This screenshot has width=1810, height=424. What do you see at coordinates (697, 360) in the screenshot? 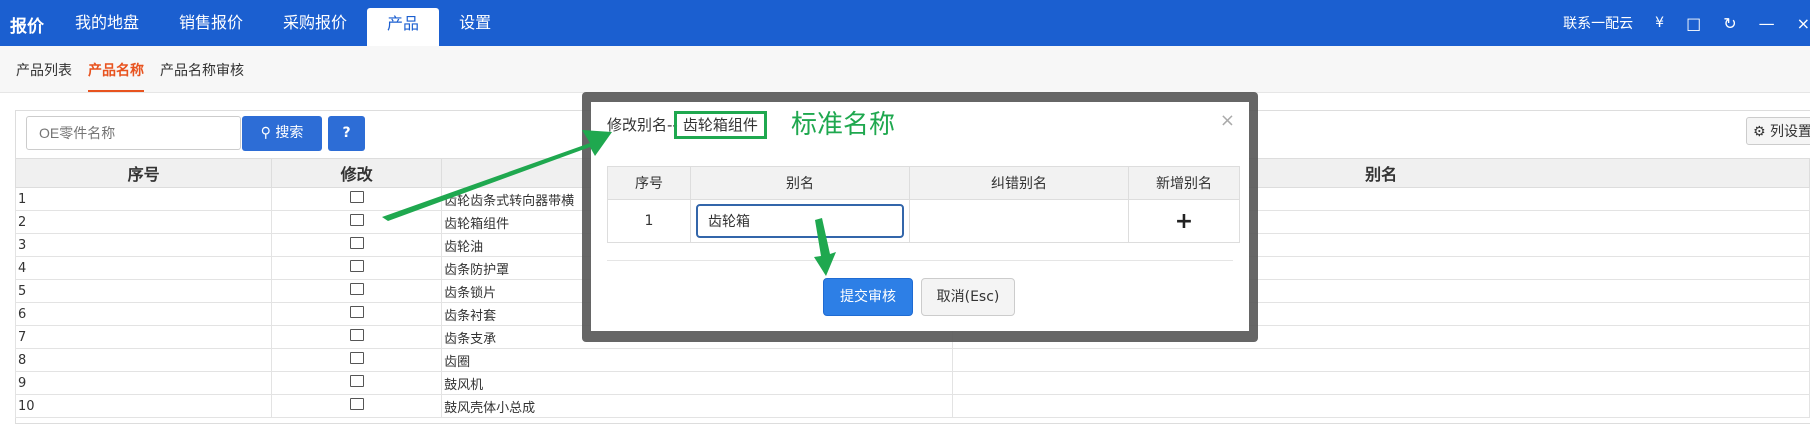
I see `row-name: 齿圈` at bounding box center [697, 360].